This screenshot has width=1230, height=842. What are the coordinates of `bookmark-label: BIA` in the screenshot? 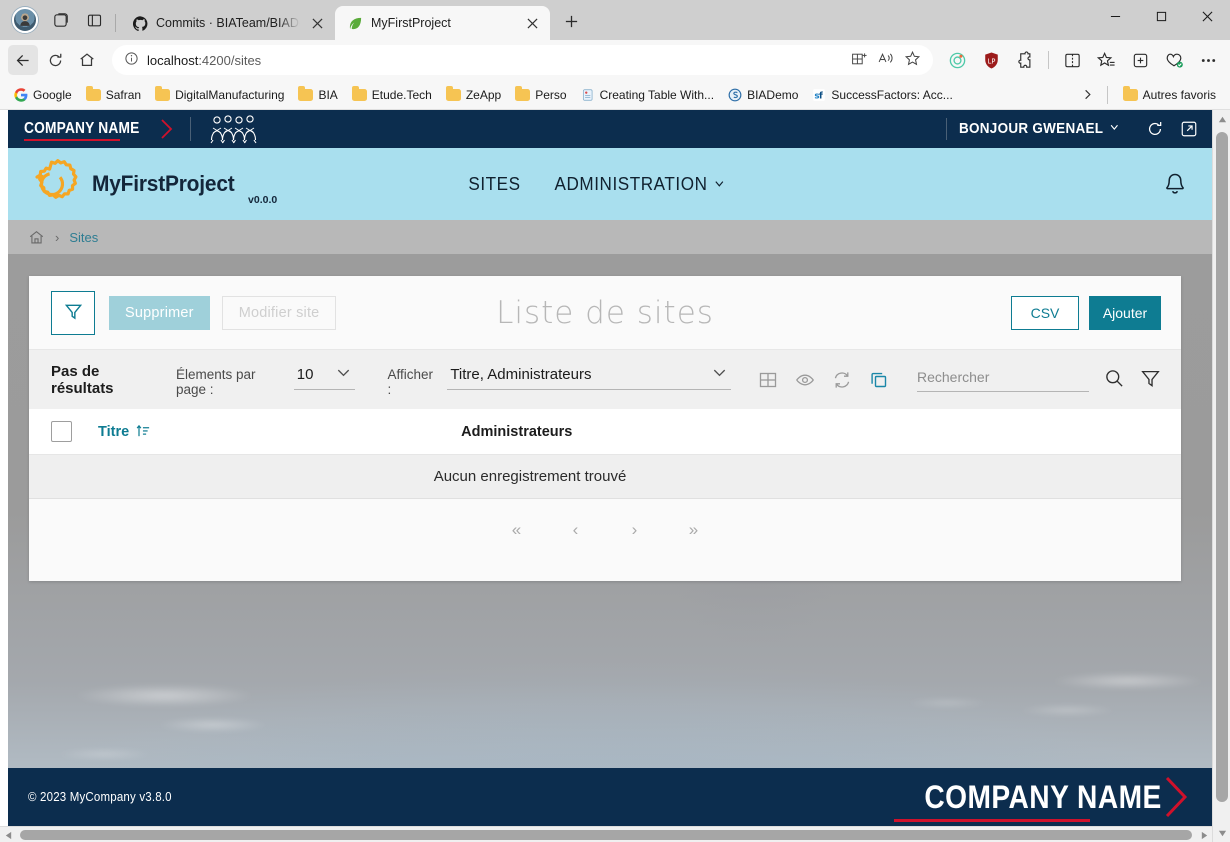 It's located at (328, 94).